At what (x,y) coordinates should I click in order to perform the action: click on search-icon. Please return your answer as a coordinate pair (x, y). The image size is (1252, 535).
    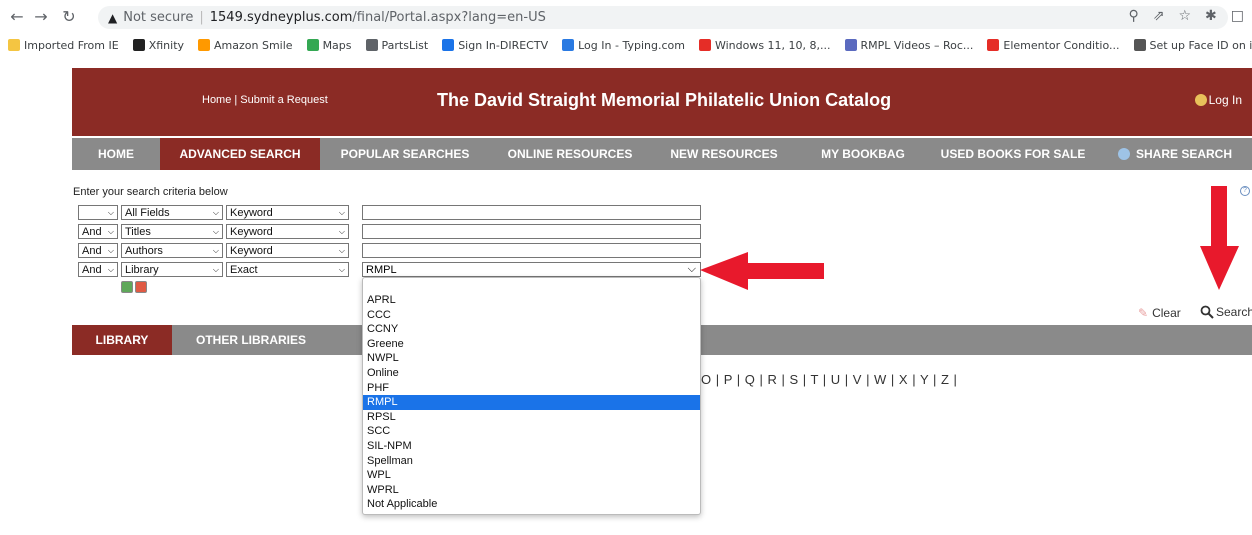
    Looking at the image, I should click on (1207, 312).